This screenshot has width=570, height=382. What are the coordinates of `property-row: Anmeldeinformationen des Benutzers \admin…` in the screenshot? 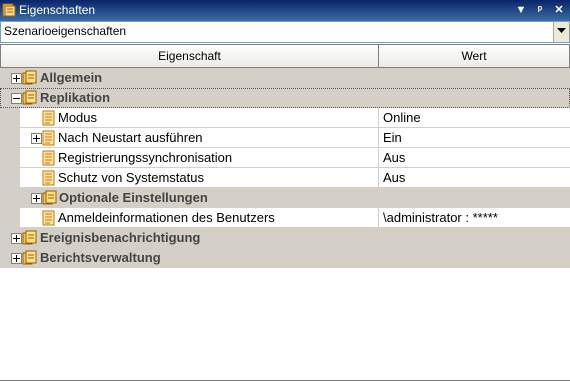 It's located at (285, 218).